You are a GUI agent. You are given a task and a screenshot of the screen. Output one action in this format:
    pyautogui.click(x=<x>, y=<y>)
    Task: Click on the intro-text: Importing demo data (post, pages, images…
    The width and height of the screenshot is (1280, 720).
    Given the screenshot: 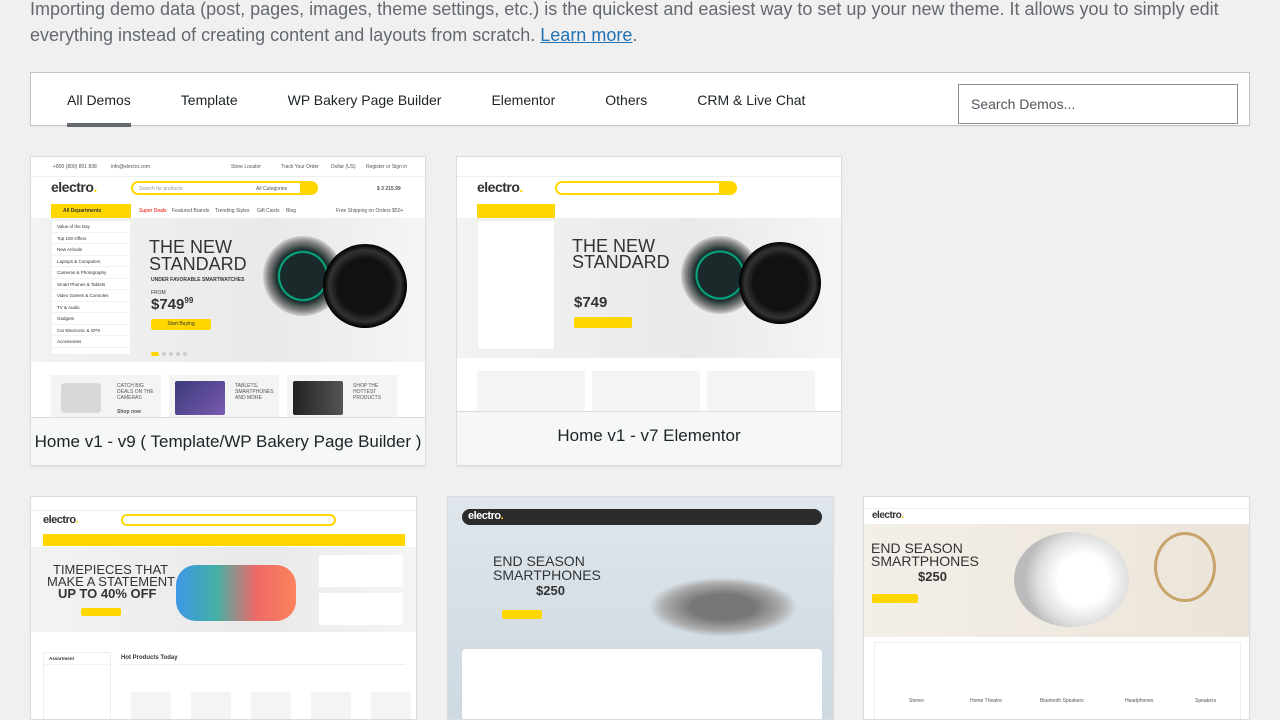 What is the action you would take?
    pyautogui.click(x=635, y=24)
    